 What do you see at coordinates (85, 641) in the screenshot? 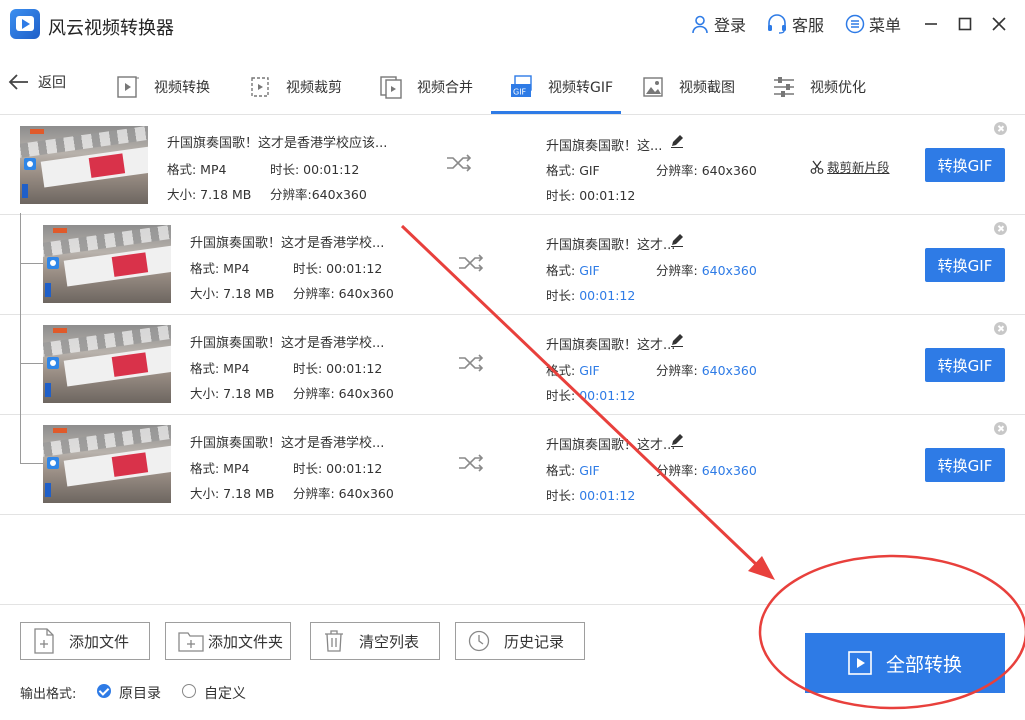
I see `add-file-button: 添加文件` at bounding box center [85, 641].